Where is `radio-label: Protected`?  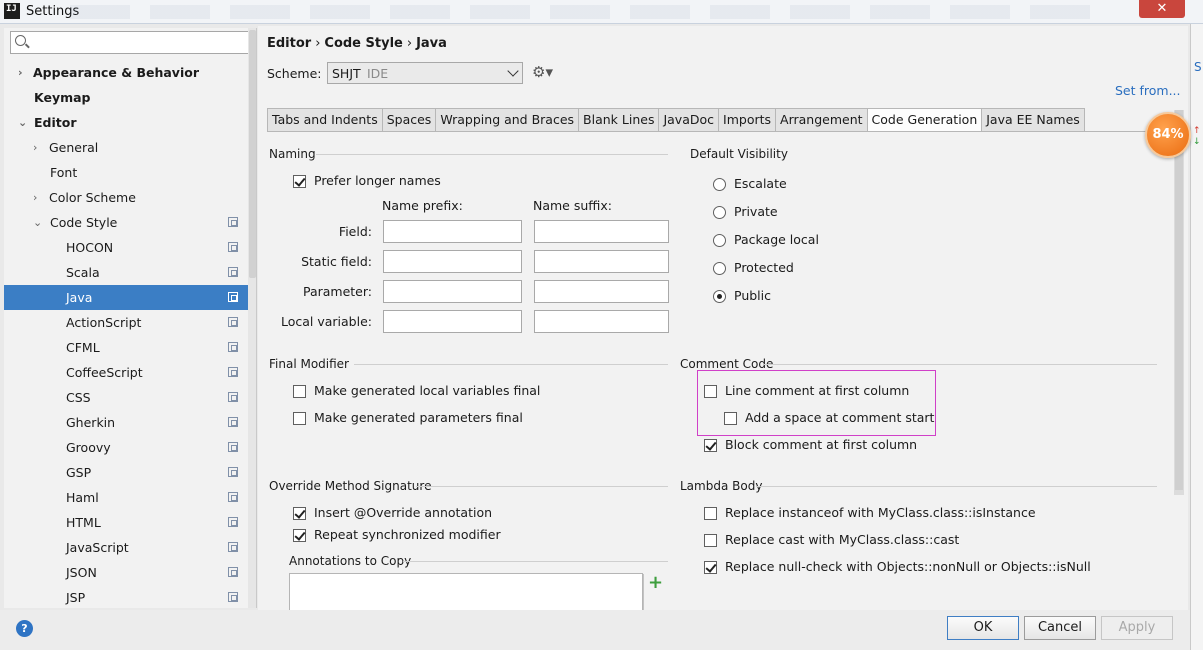
radio-label: Protected is located at coordinates (764, 267).